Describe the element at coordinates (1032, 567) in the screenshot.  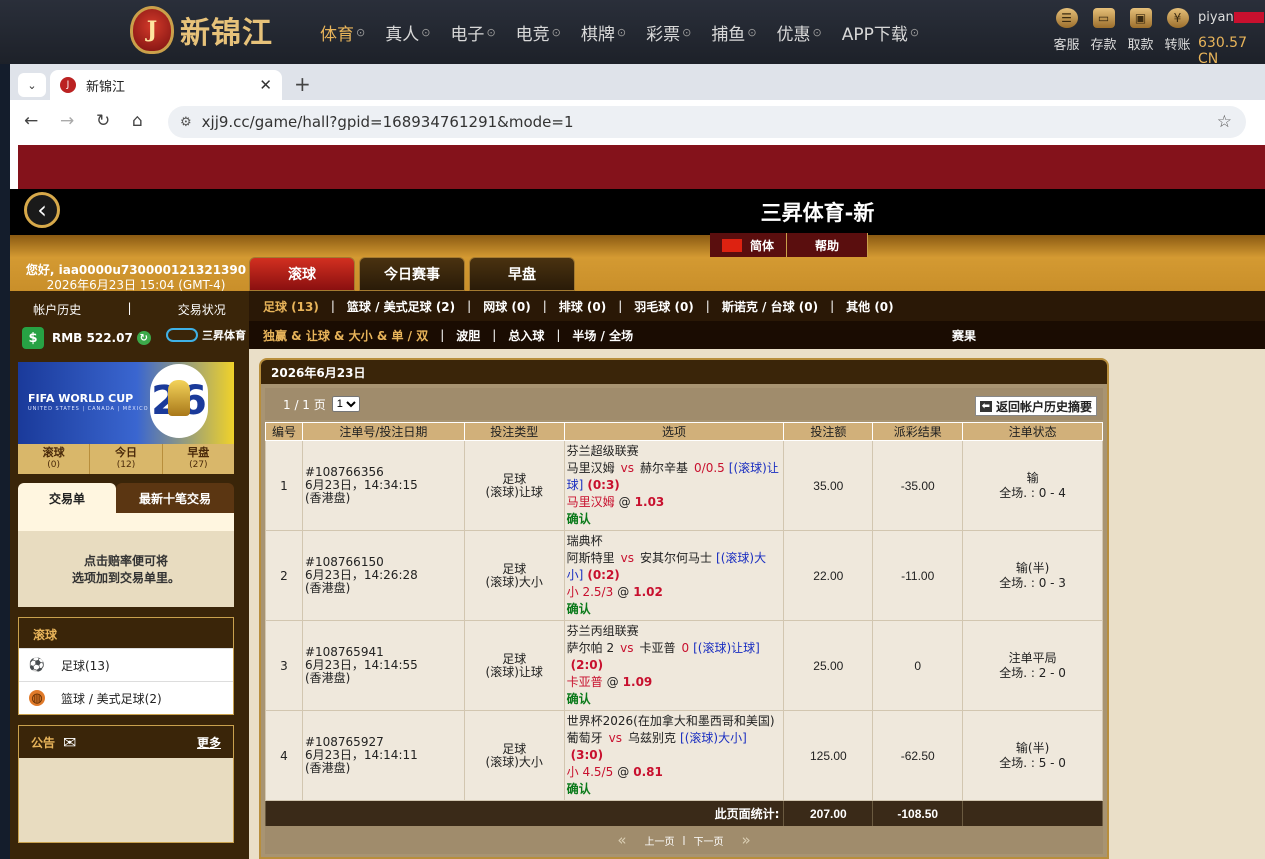
I see `status-badge: 输(半)` at that location.